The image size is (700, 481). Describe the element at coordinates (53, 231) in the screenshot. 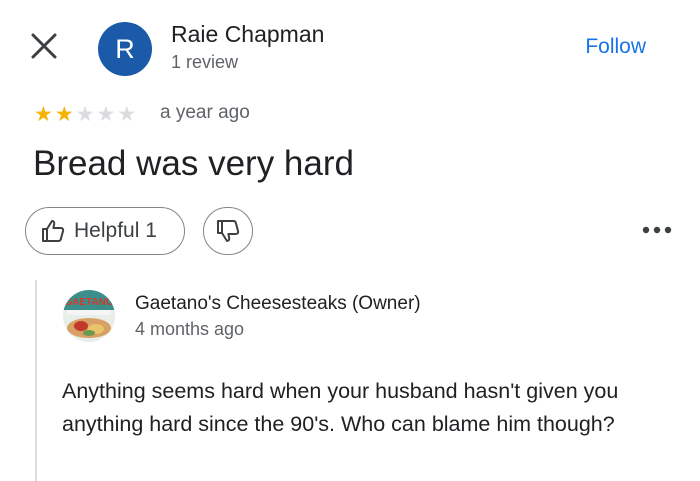

I see `thumbs-up-icon` at that location.